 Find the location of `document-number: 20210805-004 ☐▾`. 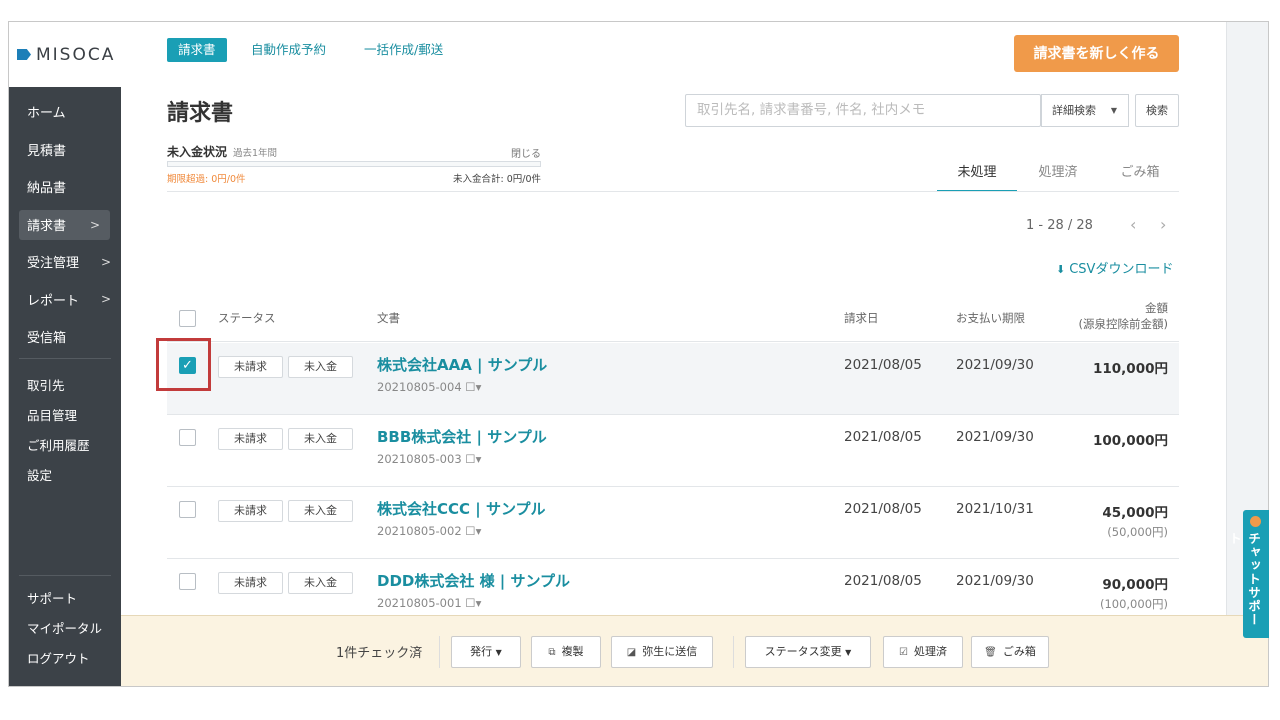

document-number: 20210805-004 ☐▾ is located at coordinates (429, 387).